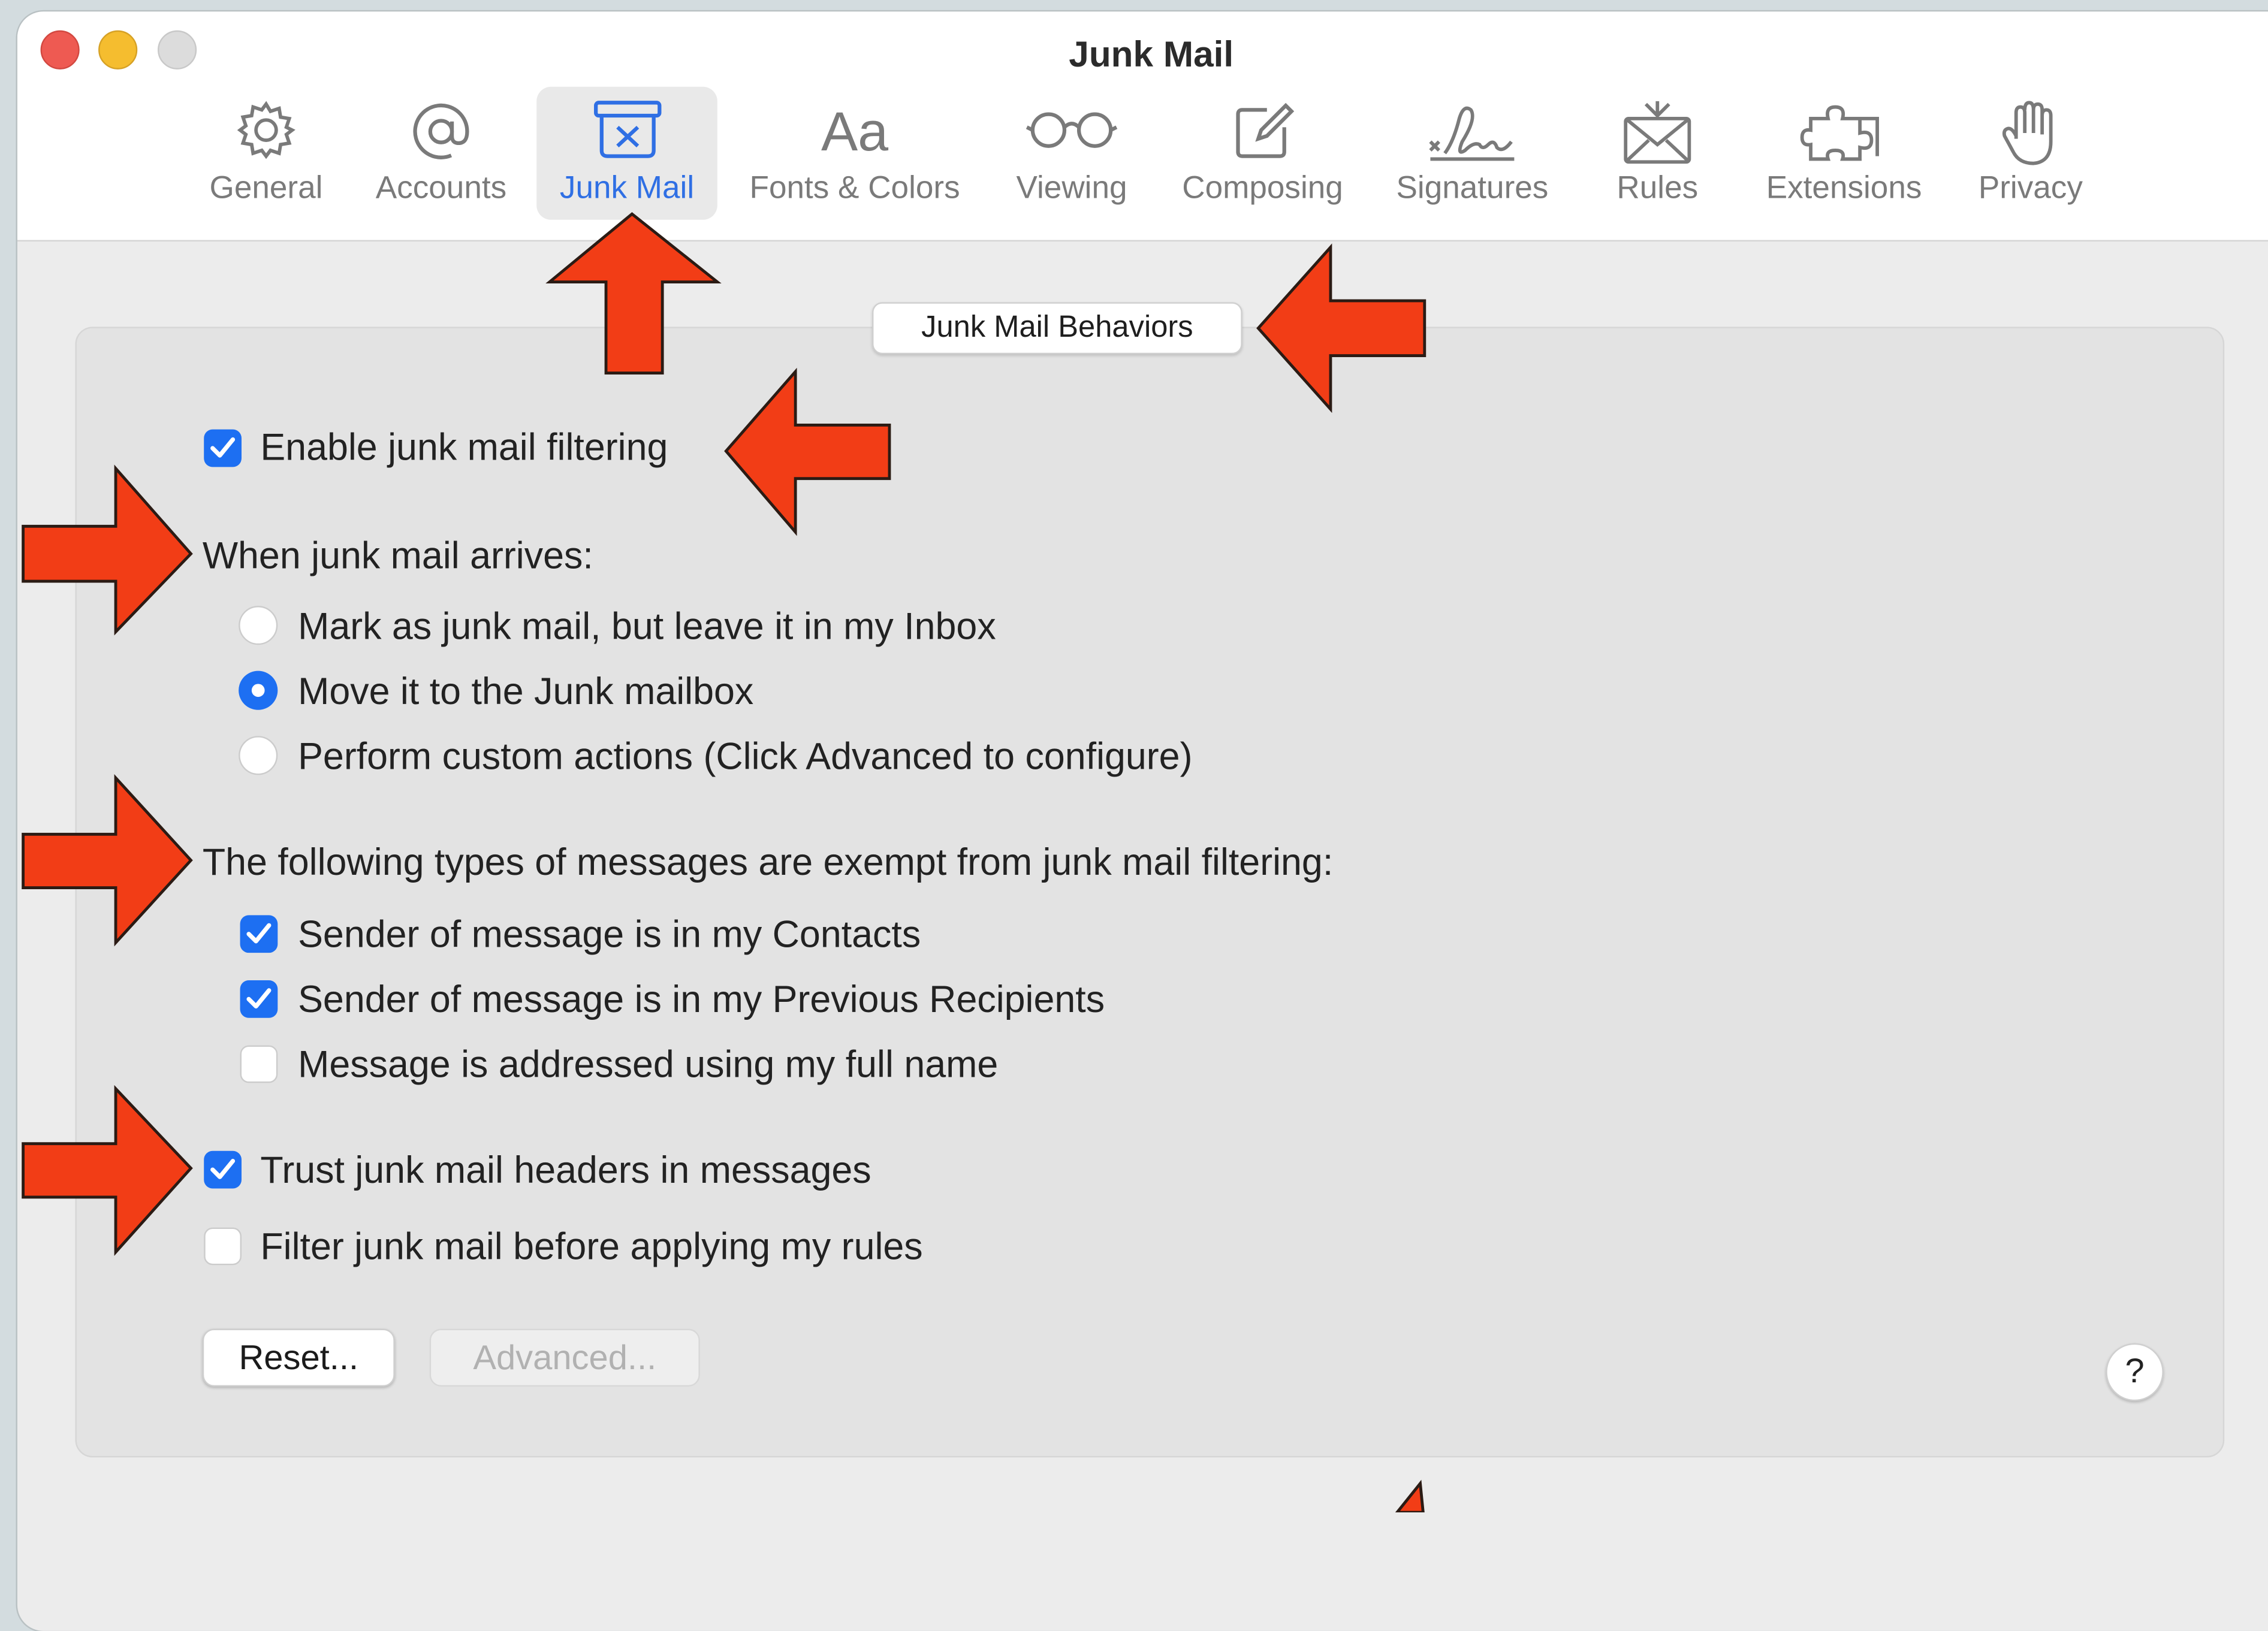 Image resolution: width=2268 pixels, height=1631 pixels. What do you see at coordinates (2027, 133) in the screenshot?
I see `hand-icon` at bounding box center [2027, 133].